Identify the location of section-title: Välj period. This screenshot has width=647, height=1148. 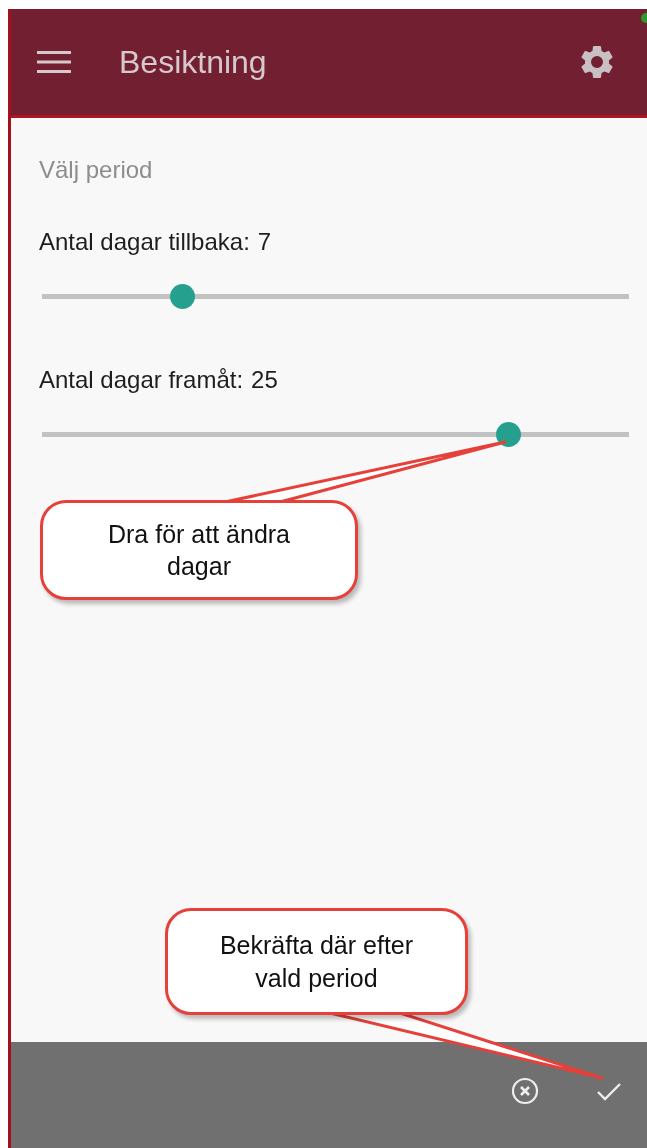
(96, 170).